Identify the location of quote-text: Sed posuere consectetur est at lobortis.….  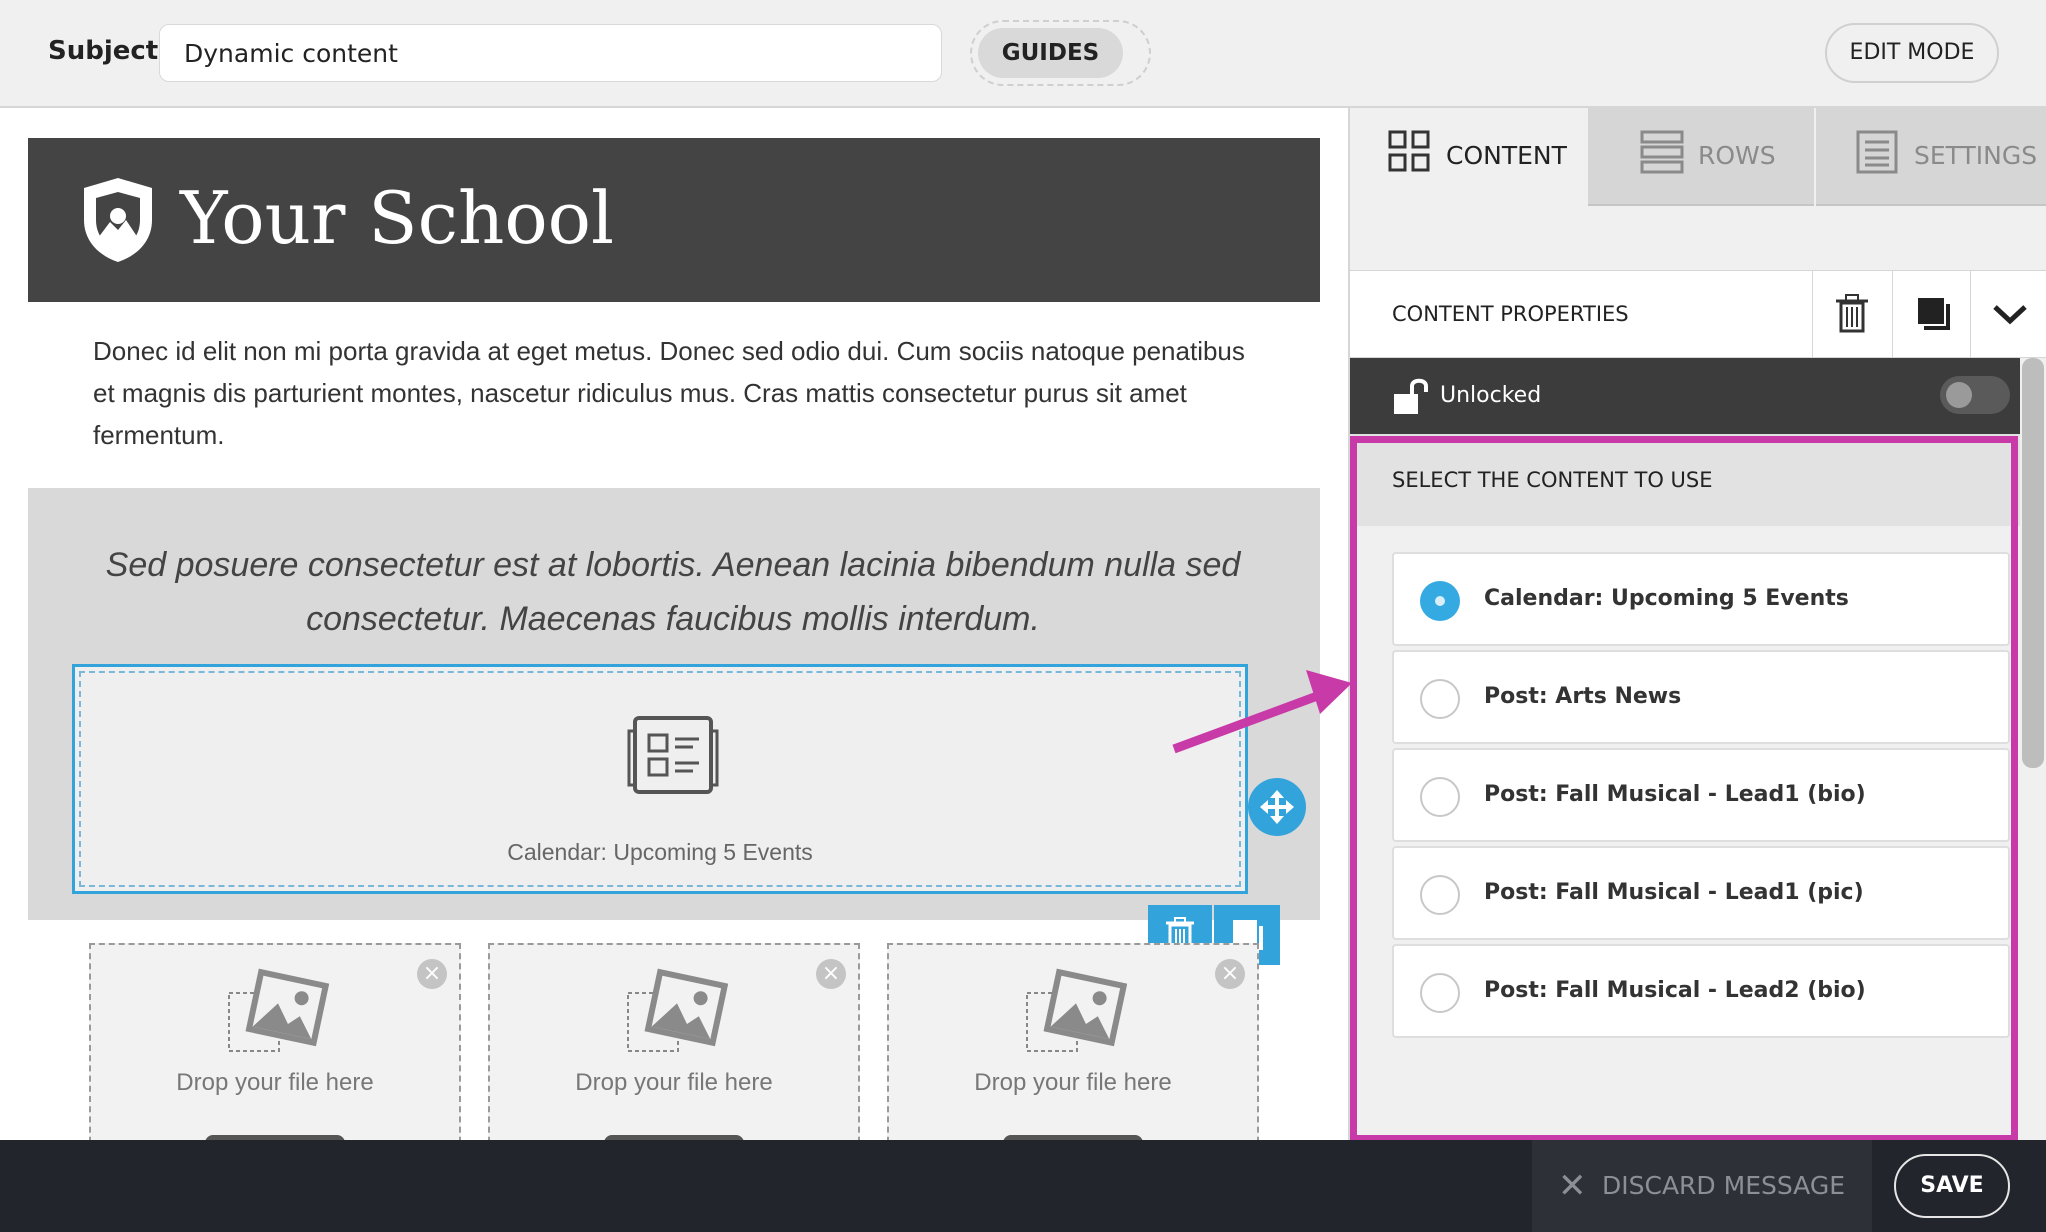
(673, 592).